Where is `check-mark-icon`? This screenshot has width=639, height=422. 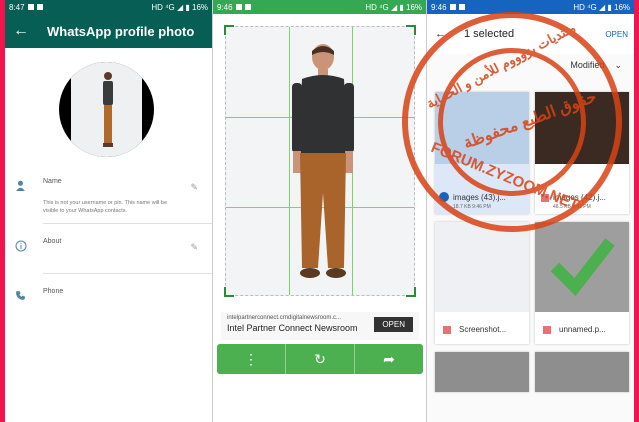 check-mark-icon is located at coordinates (582, 267).